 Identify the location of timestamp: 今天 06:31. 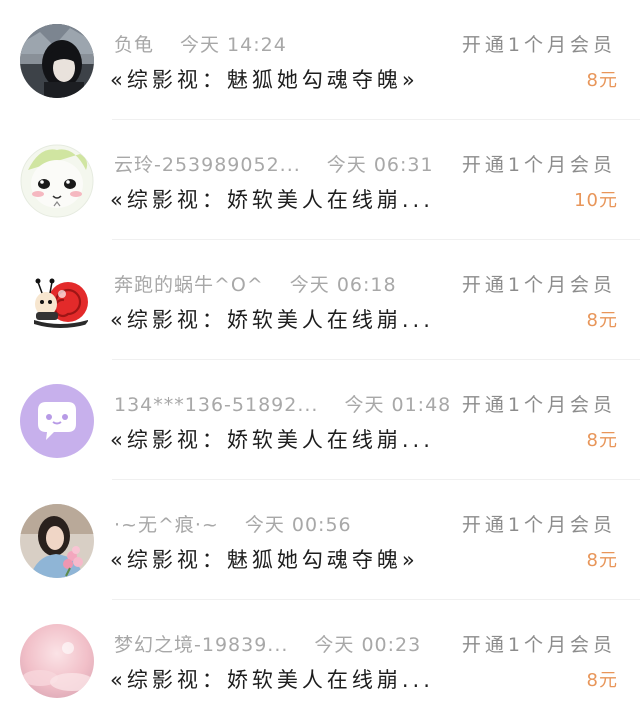
(380, 165).